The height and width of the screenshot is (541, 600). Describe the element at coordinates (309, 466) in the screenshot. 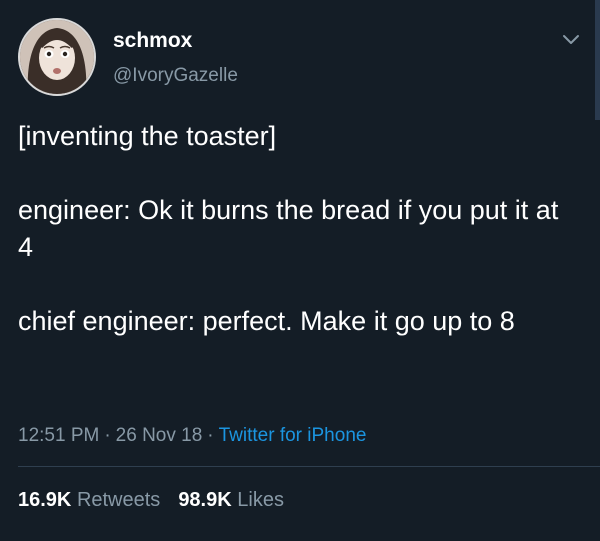

I see `divider` at that location.